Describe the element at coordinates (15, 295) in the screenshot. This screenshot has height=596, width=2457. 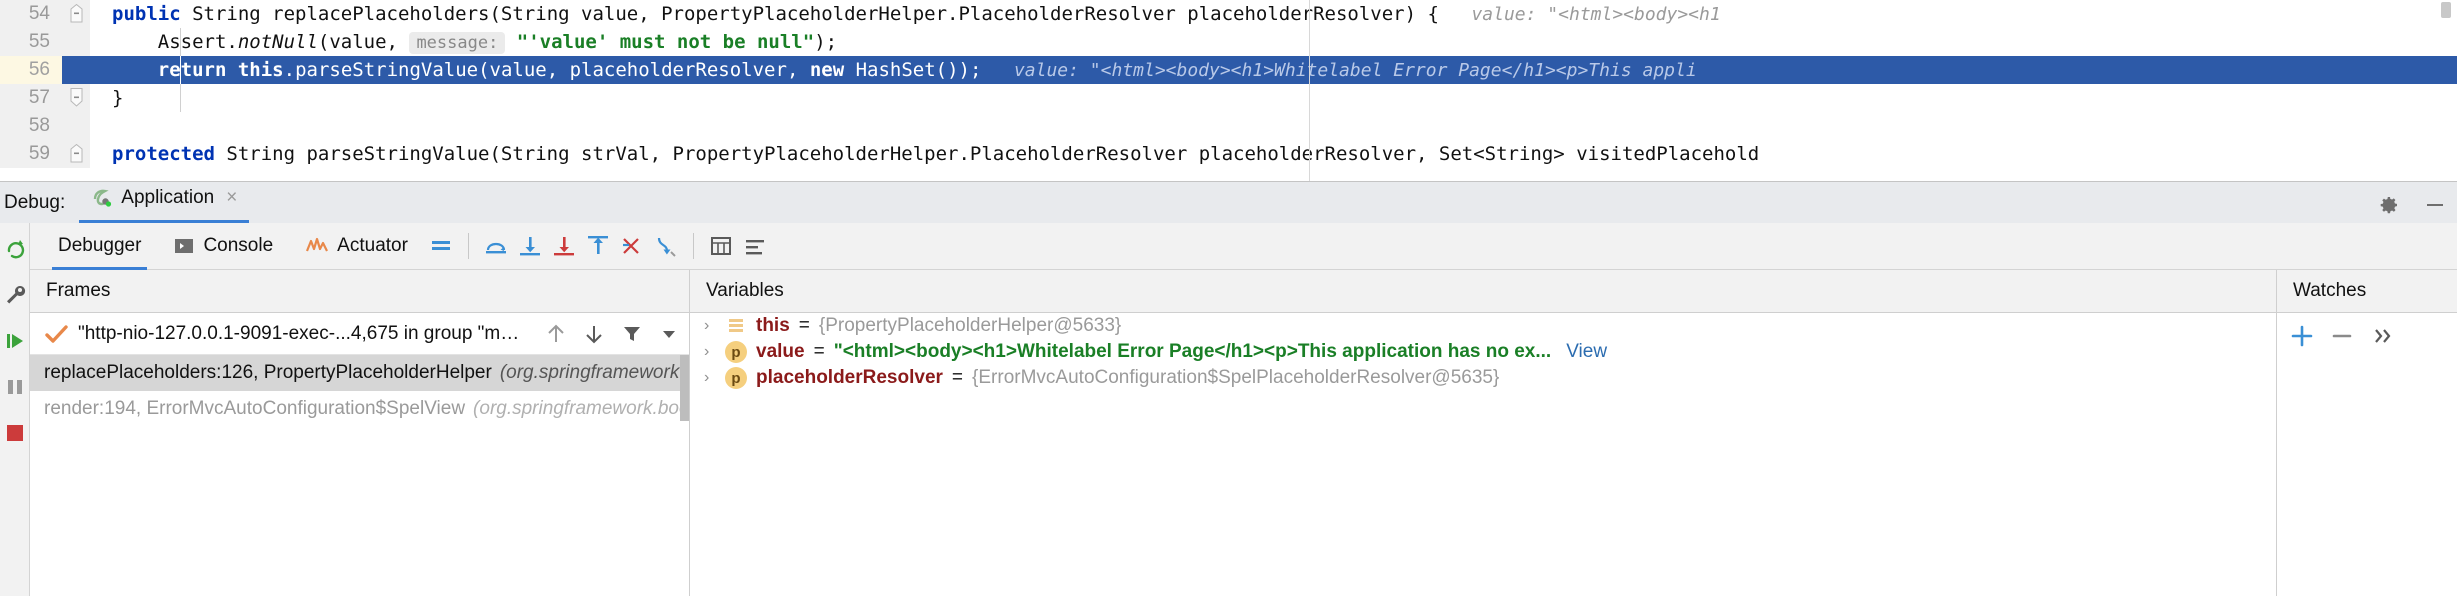
I see `wrench-icon` at that location.